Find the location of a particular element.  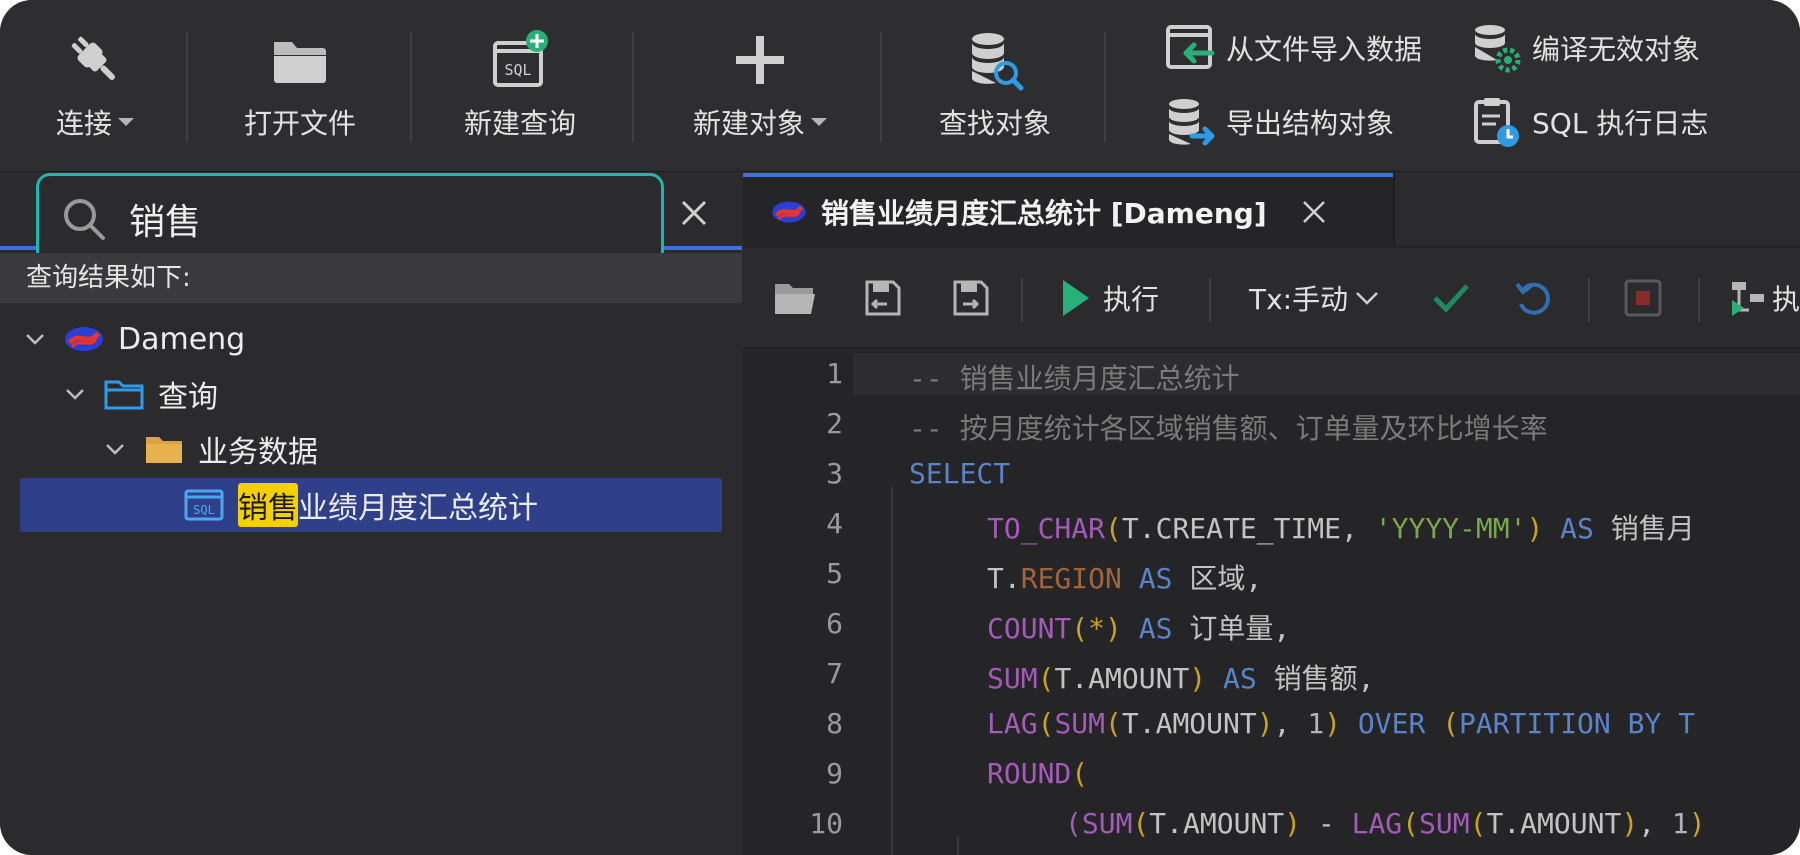

editor-tab-strip: 销售业绩月度汇总统计 [Dameng] is located at coordinates (1271, 210).